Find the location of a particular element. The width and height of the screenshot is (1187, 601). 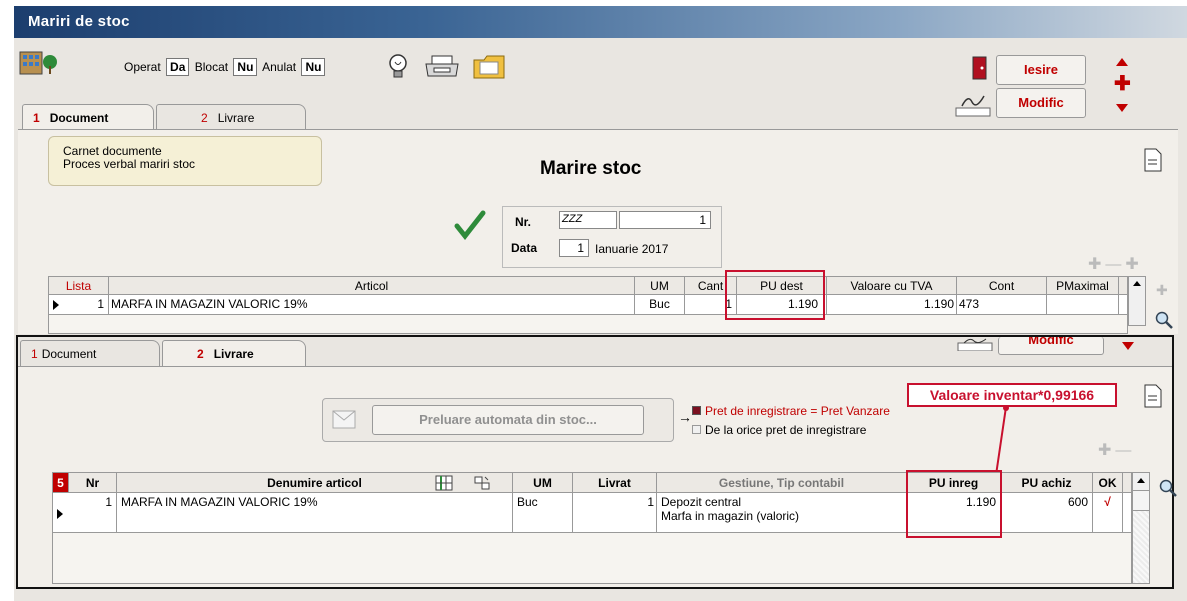

col-pmaximal: PMaximal is located at coordinates (1083, 285).